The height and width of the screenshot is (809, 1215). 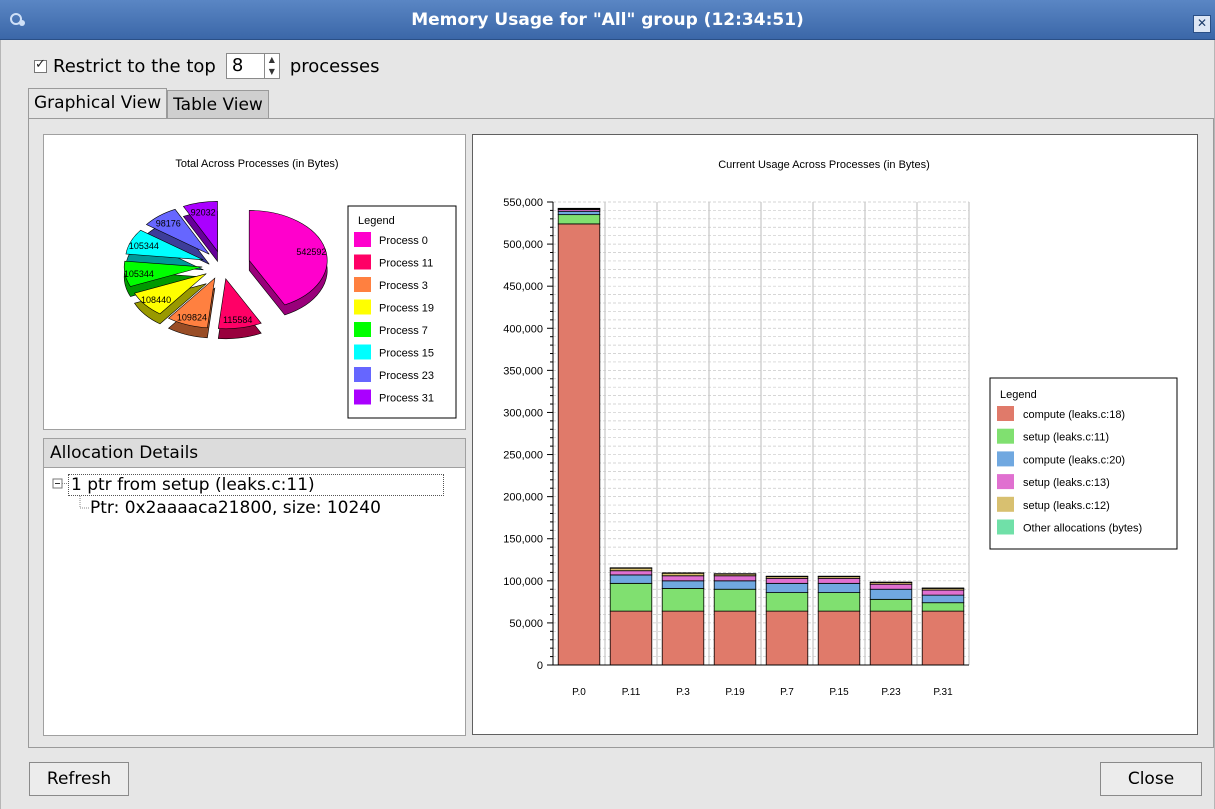 I want to click on close-button-label: Close, so click(x=1151, y=779).